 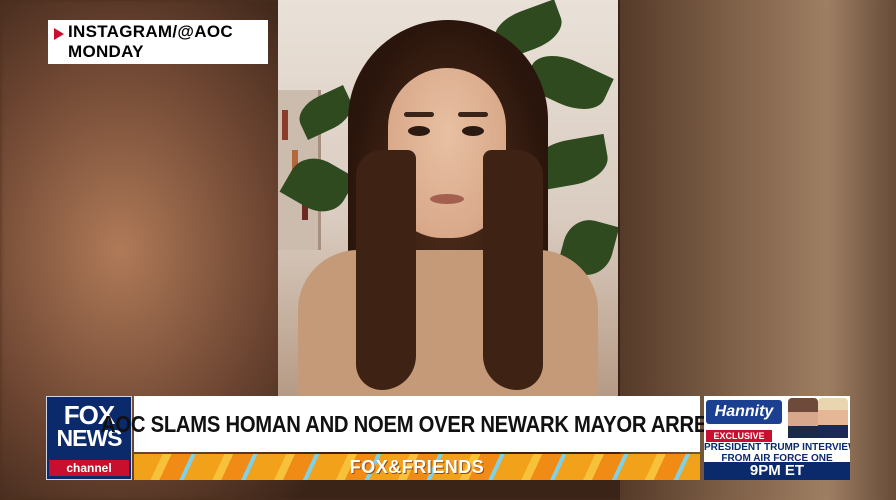 I want to click on show-name-bar: FOX&FRIENDS, so click(x=417, y=467).